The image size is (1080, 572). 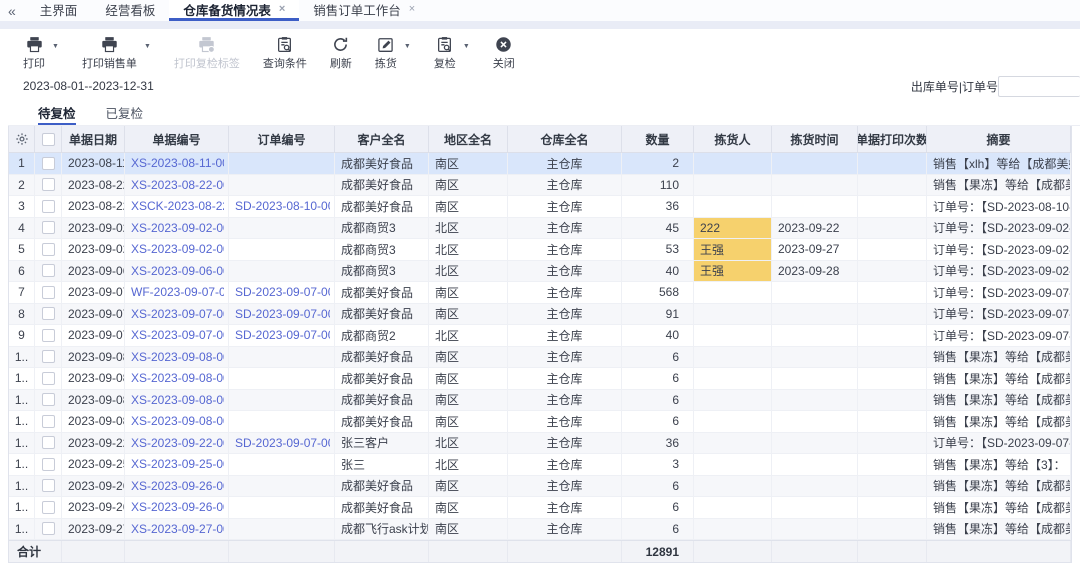 What do you see at coordinates (177, 507) in the screenshot?
I see `doc-no-link: XS-2023-09-26-00033` at bounding box center [177, 507].